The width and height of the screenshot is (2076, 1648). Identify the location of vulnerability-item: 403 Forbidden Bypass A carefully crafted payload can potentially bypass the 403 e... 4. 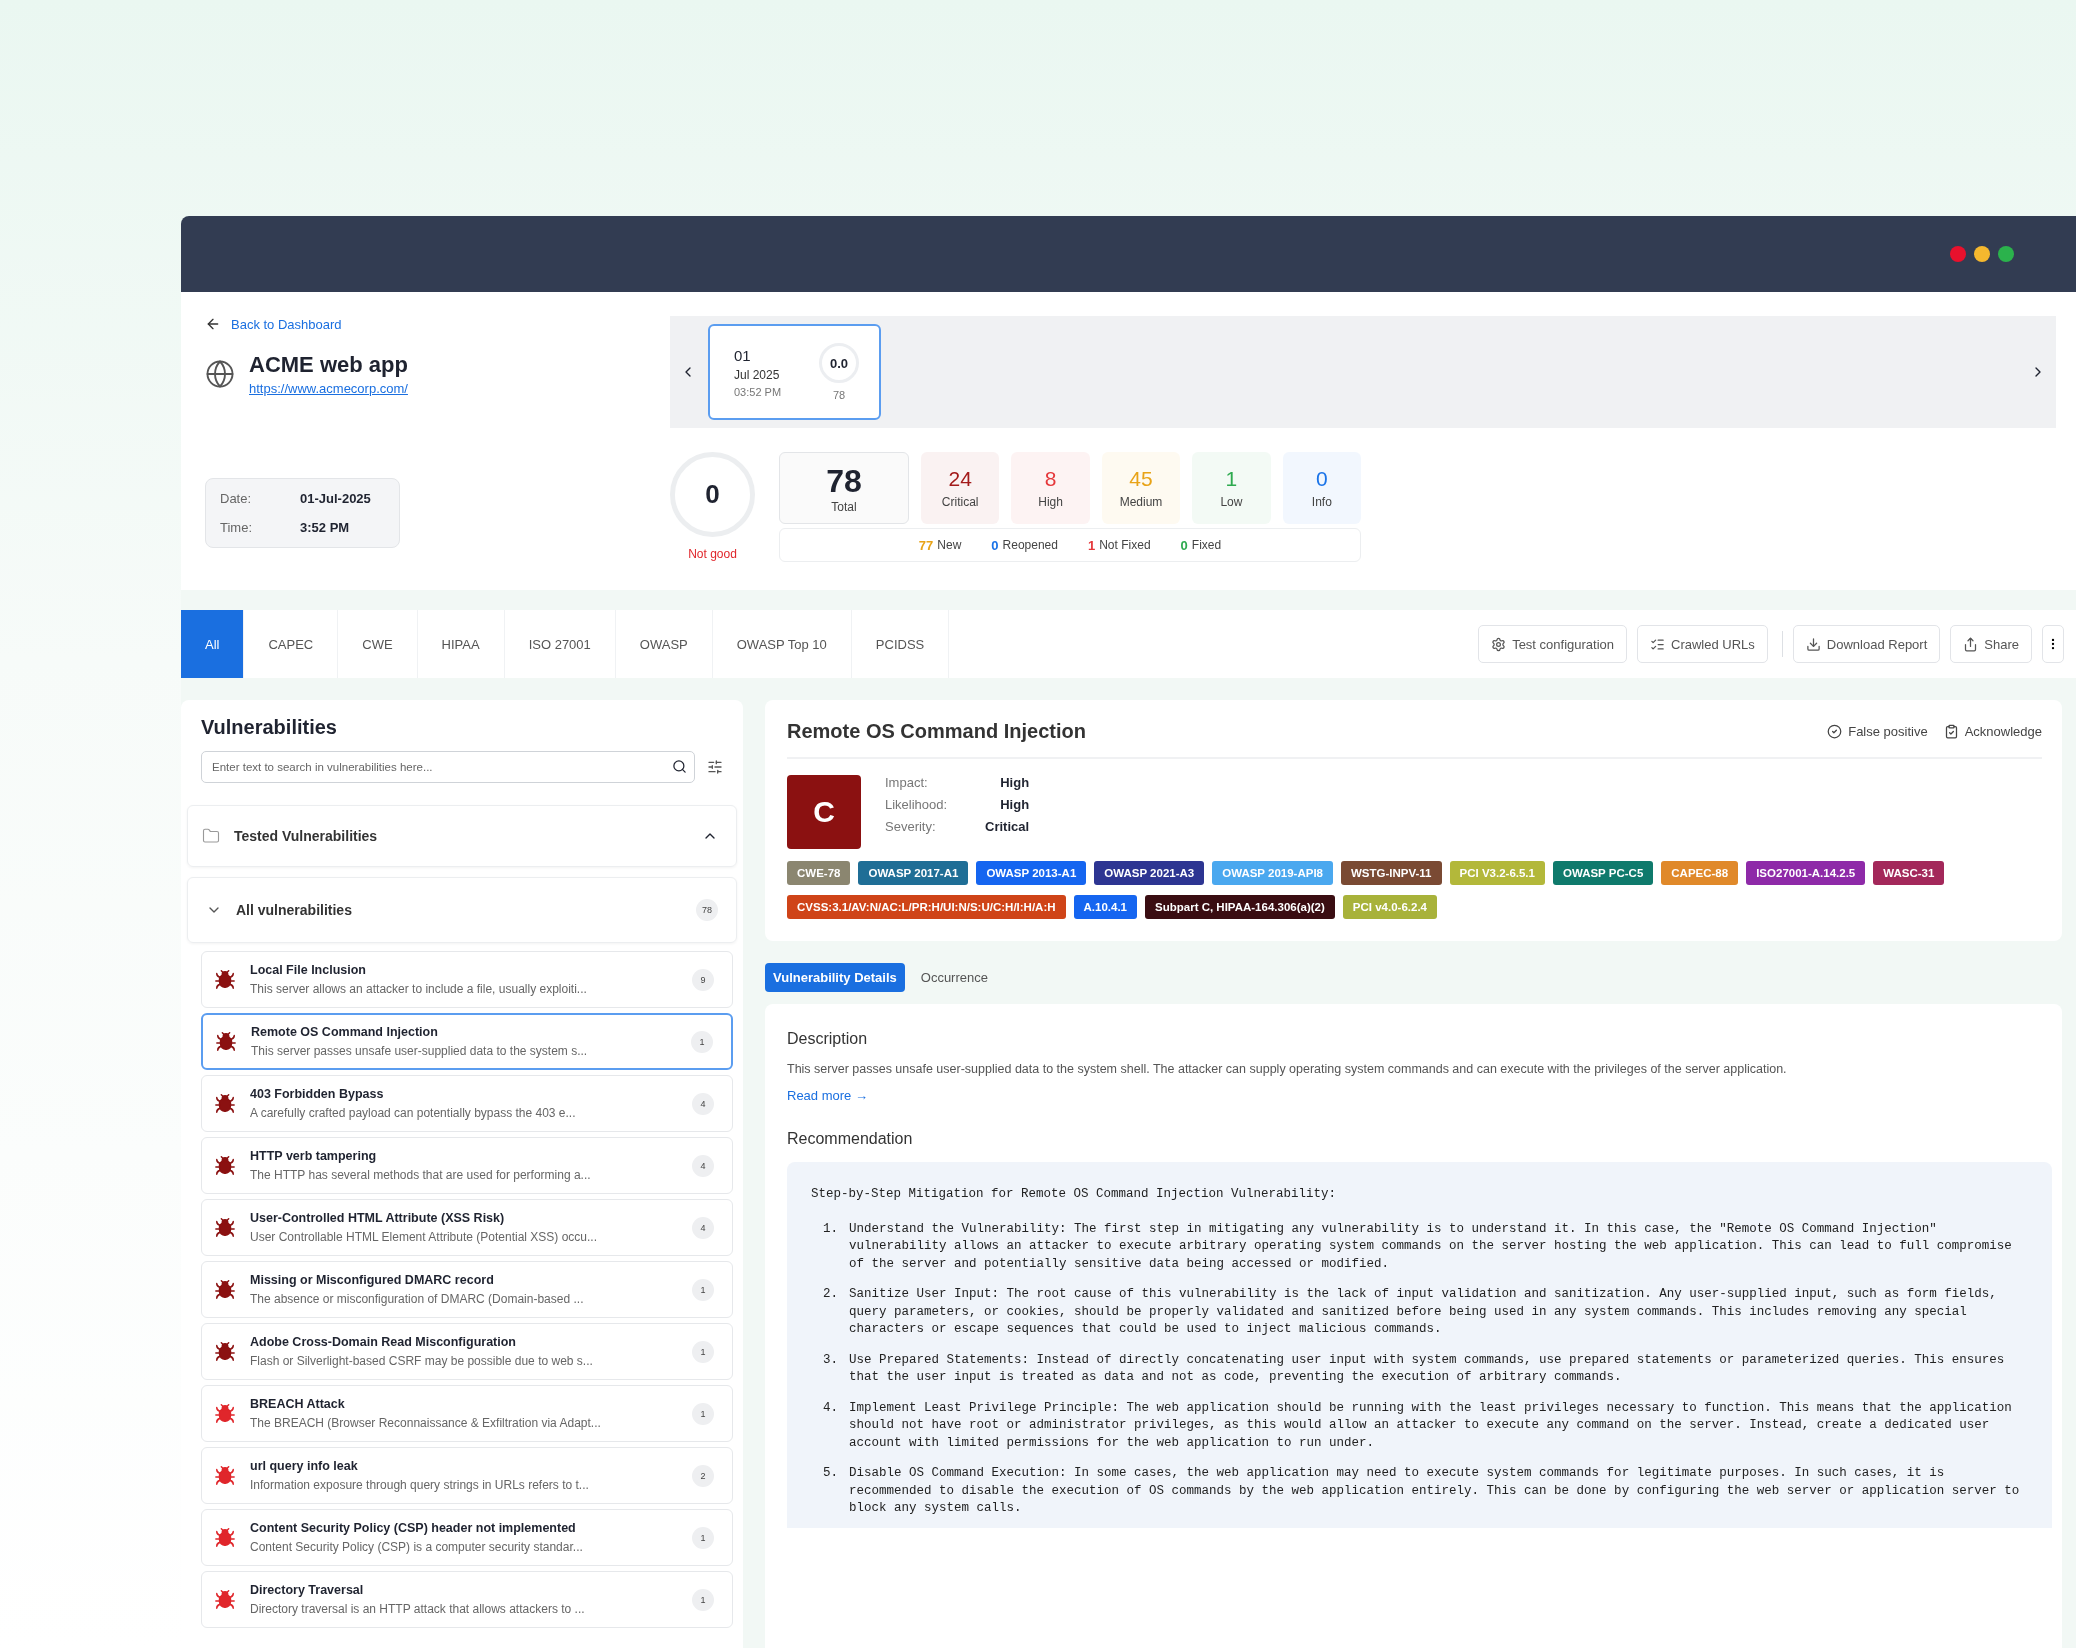
(467, 1103).